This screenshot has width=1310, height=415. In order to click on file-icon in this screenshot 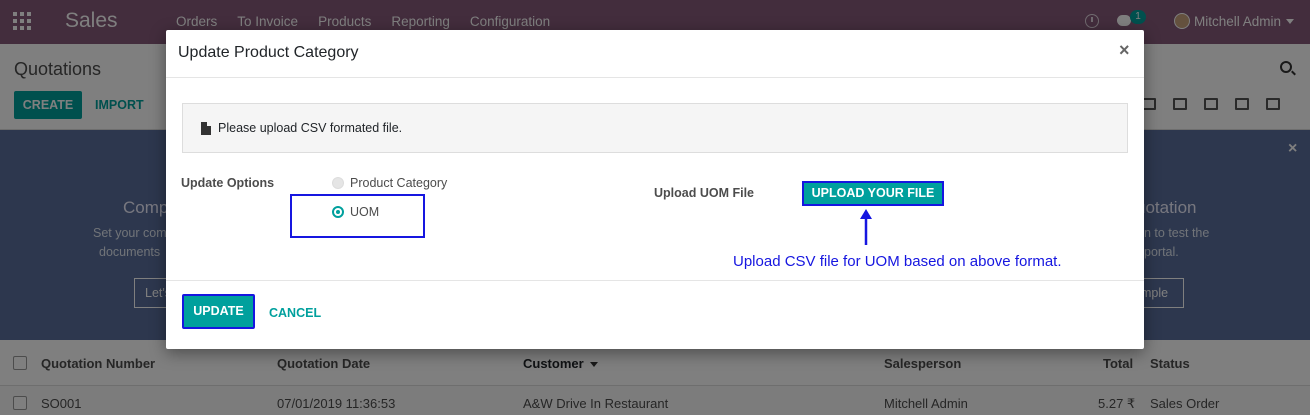, I will do `click(206, 128)`.